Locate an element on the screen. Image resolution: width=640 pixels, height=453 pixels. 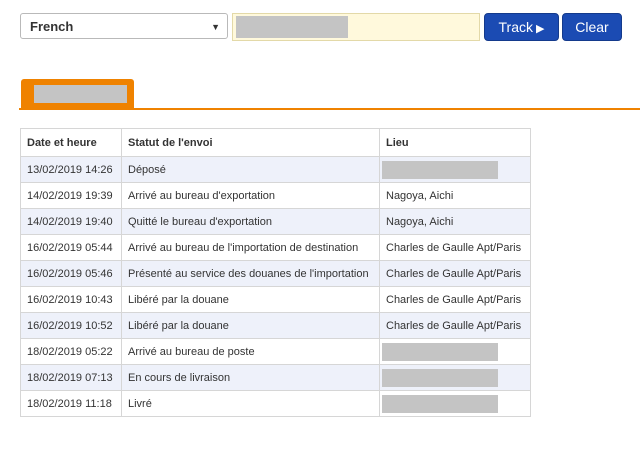
cell-date: 18/02/2019 07:13 is located at coordinates (71, 377).